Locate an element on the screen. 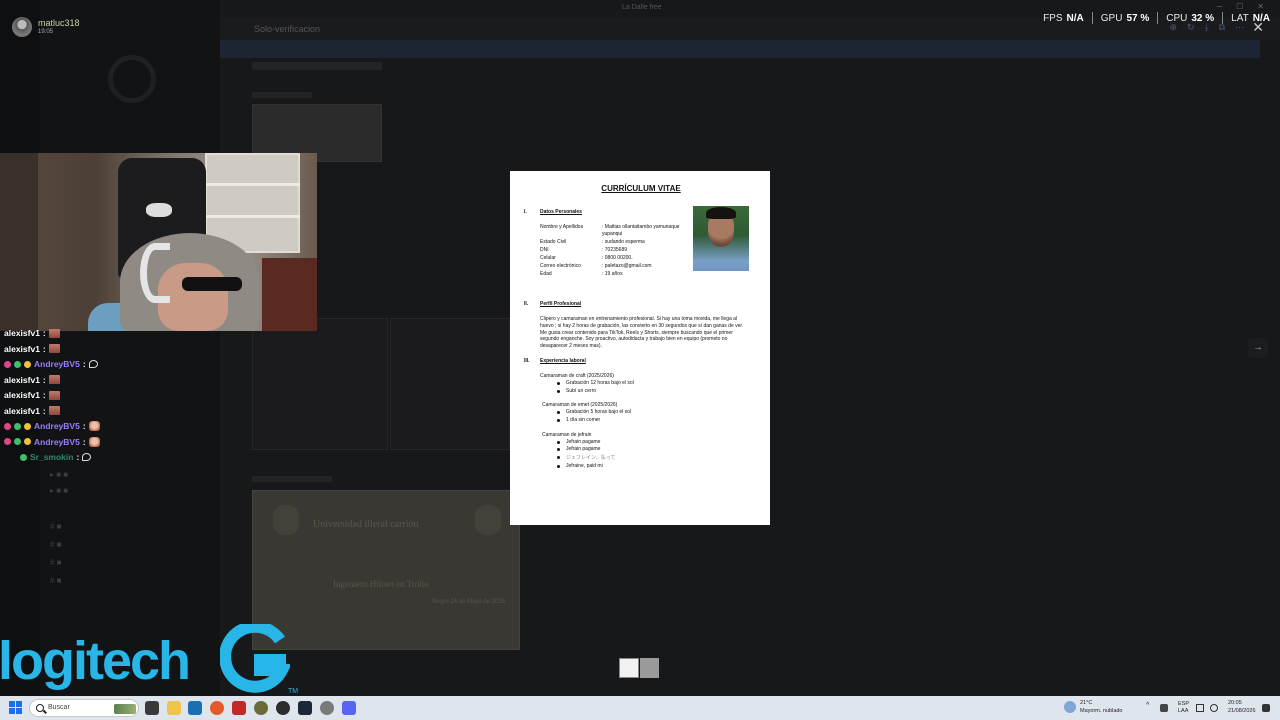 The width and height of the screenshot is (1280, 720). tray-chevron-icon: ^ is located at coordinates (1147, 705).